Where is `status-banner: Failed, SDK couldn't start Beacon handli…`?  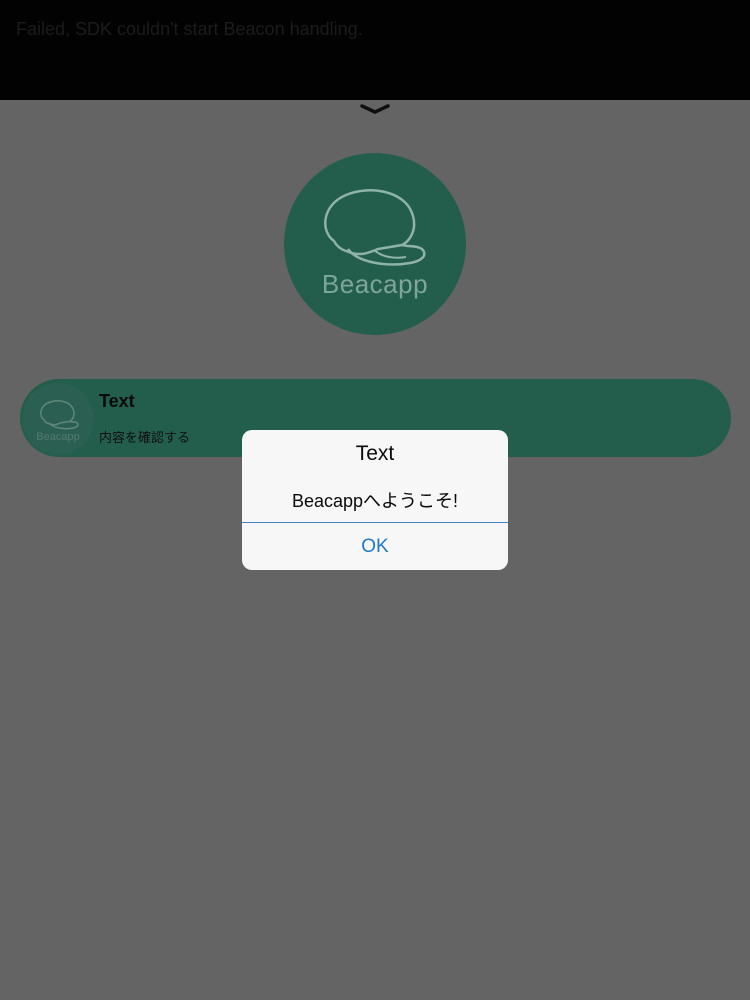
status-banner: Failed, SDK couldn't start Beacon handli… is located at coordinates (375, 50).